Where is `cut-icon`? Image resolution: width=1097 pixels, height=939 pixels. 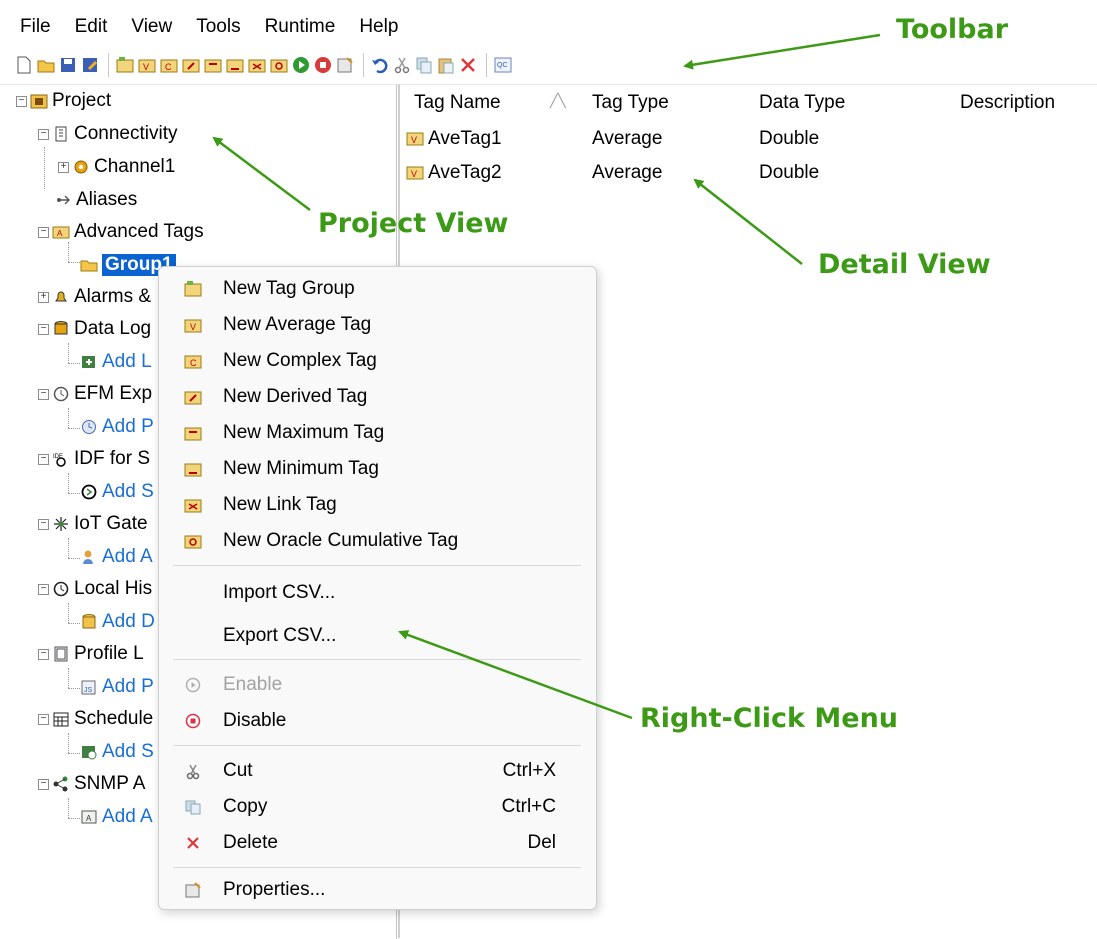
cut-icon is located at coordinates (402, 65).